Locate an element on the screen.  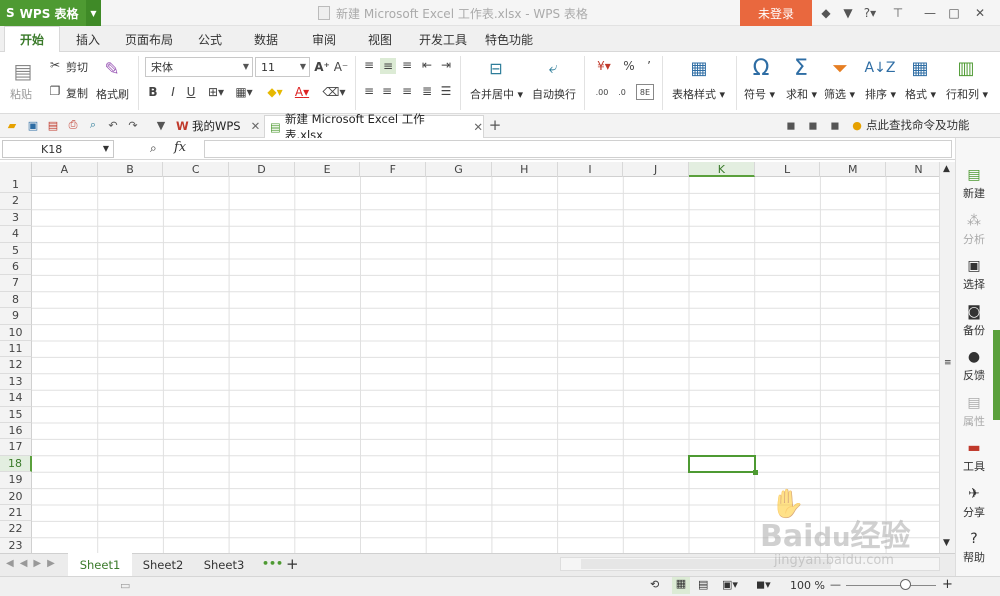
redo-icon: ↷ is located at coordinates (133, 125).